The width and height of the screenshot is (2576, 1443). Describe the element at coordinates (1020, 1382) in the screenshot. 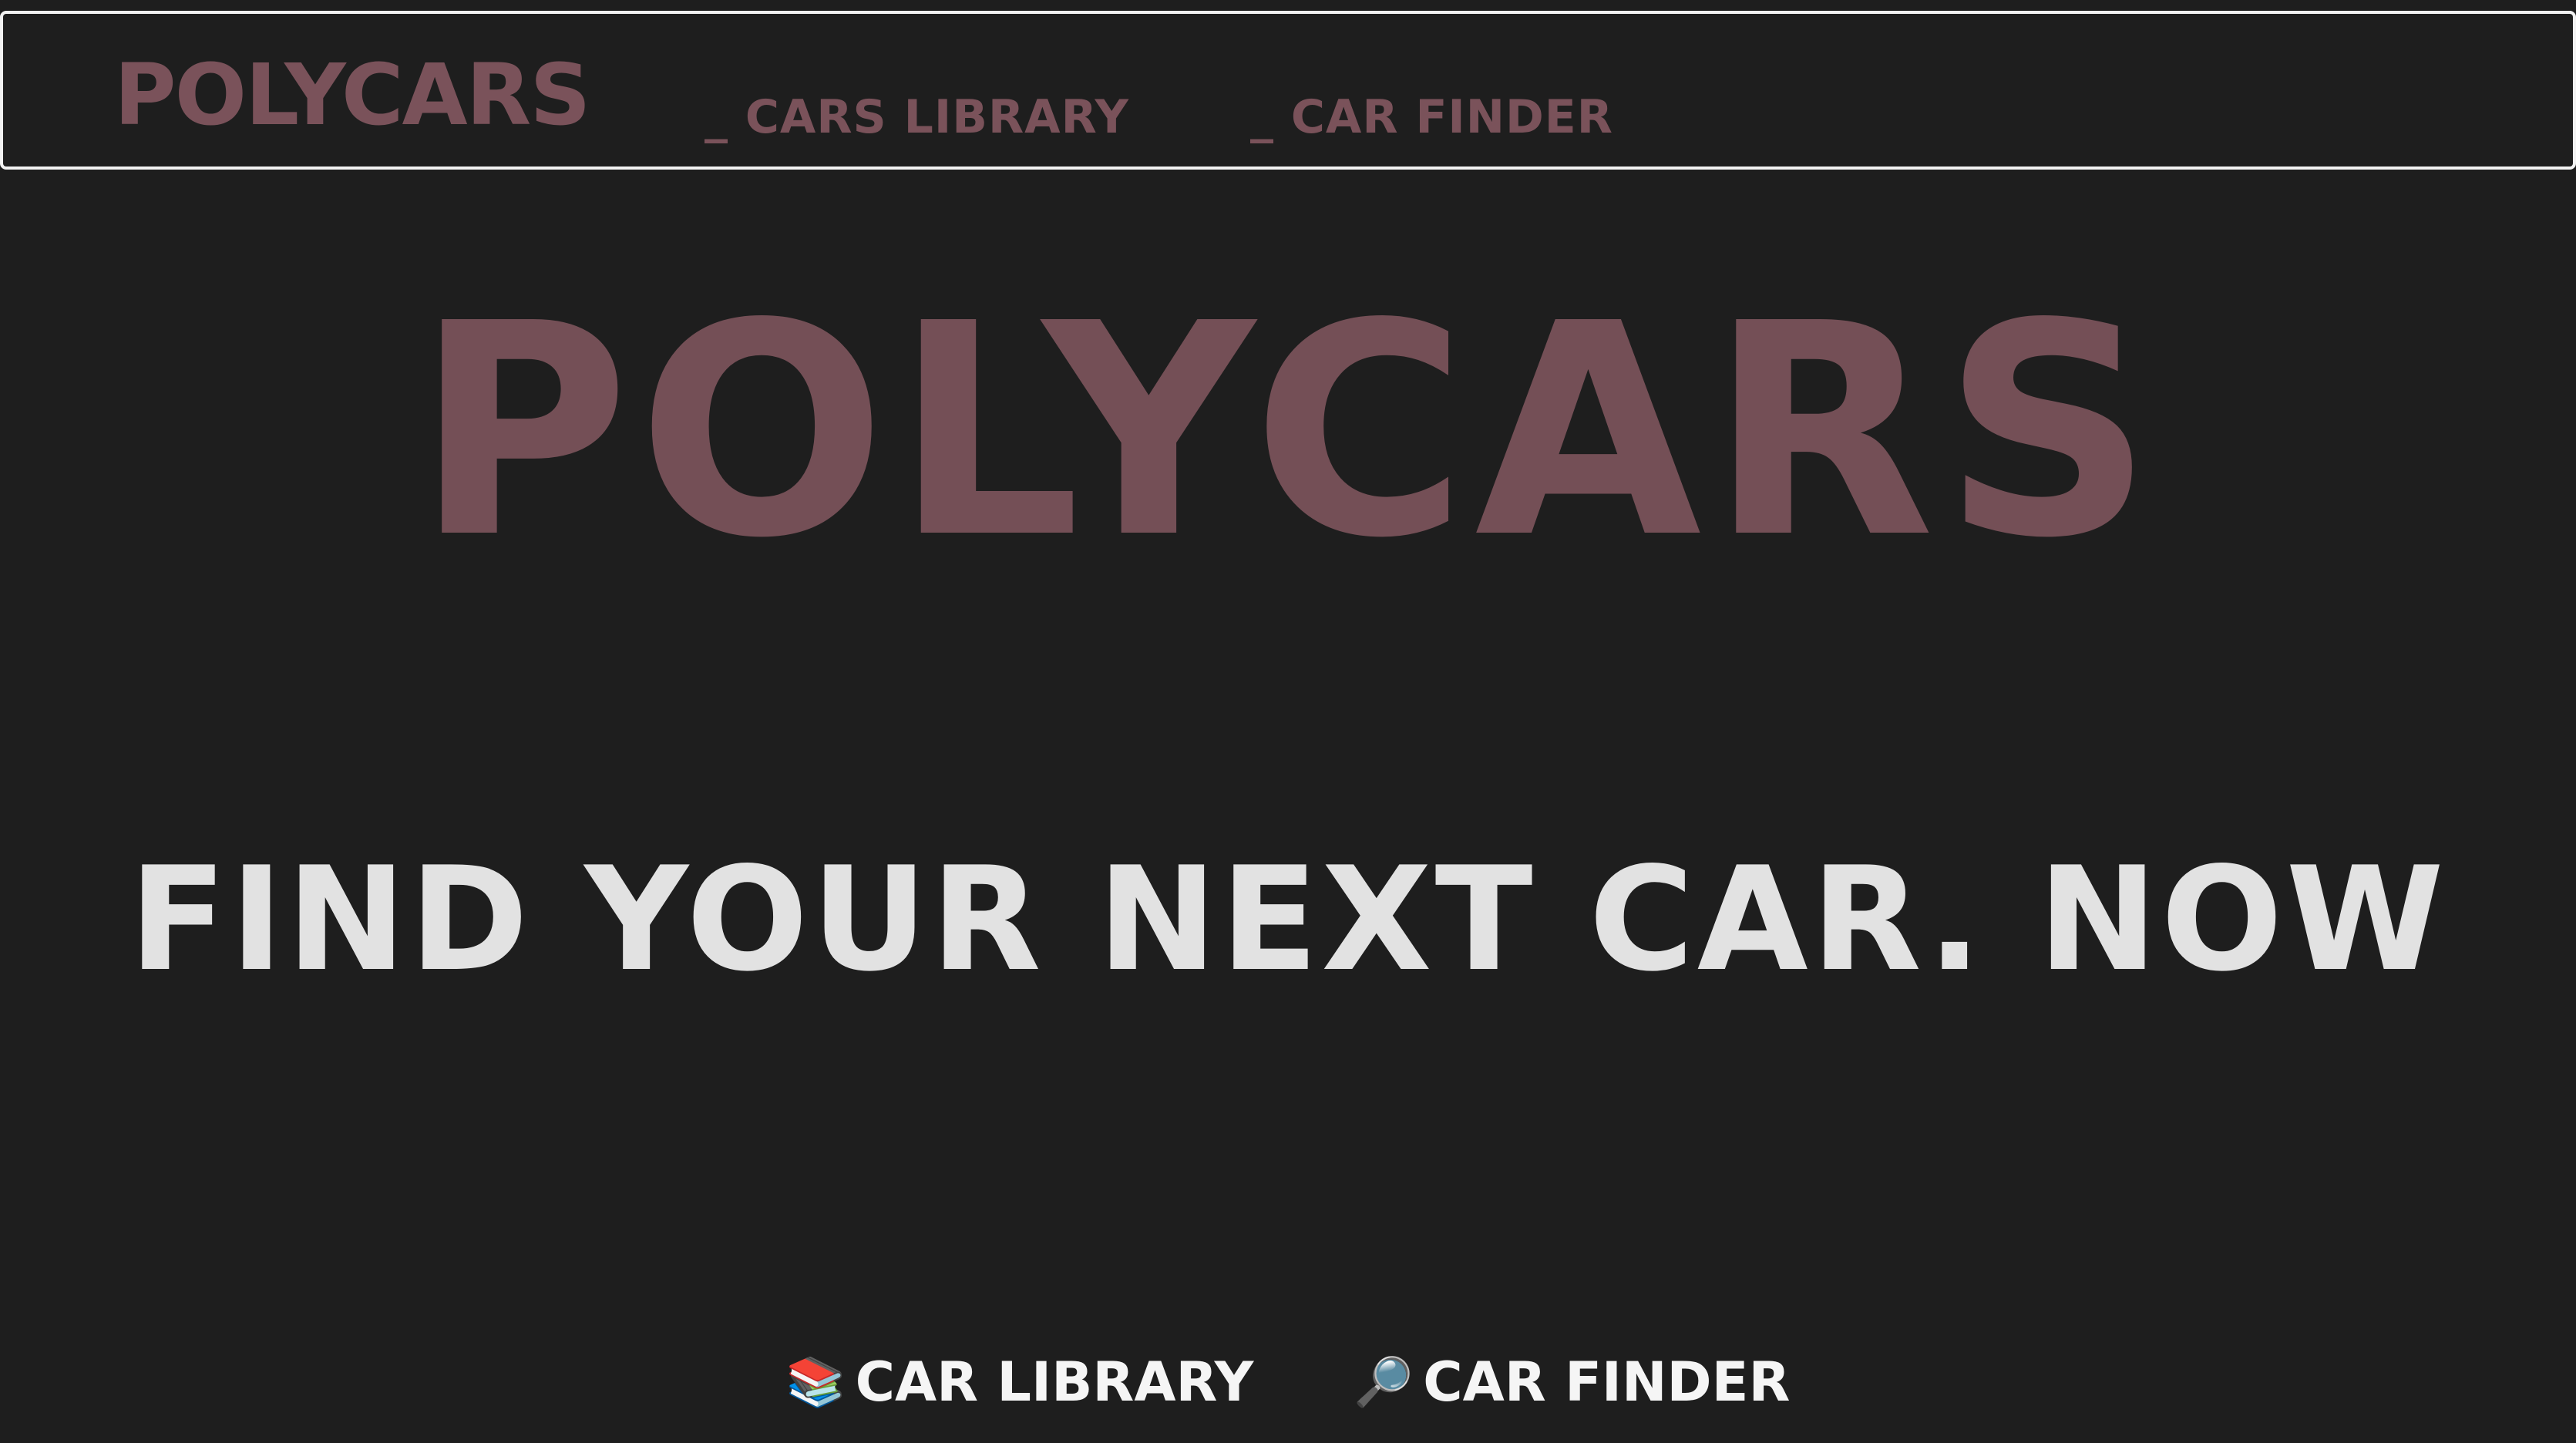

I see `bottom-link-car-library: 📚 CAR LIBRARY` at that location.